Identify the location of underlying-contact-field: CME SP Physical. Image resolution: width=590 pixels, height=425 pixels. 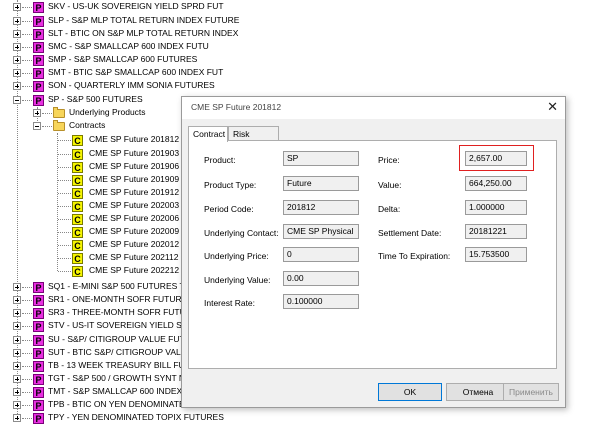
(321, 231).